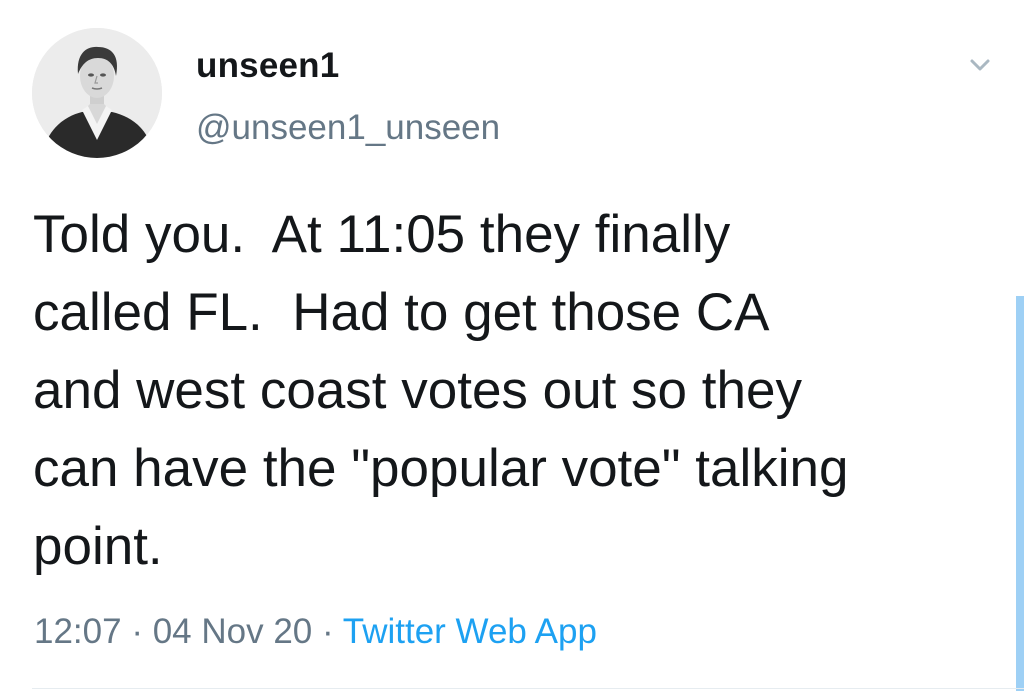 This screenshot has height=691, width=1024. What do you see at coordinates (470, 631) in the screenshot?
I see `tweet-source-link: Twitter Web App` at bounding box center [470, 631].